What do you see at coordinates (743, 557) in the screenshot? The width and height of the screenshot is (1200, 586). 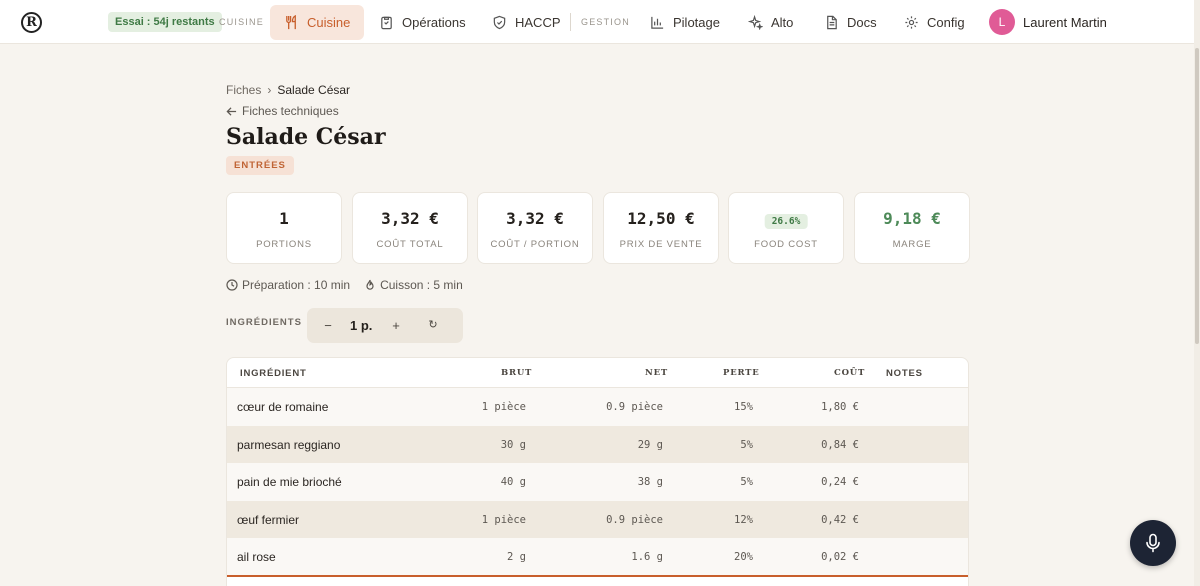 I see `perte-value: 20%` at bounding box center [743, 557].